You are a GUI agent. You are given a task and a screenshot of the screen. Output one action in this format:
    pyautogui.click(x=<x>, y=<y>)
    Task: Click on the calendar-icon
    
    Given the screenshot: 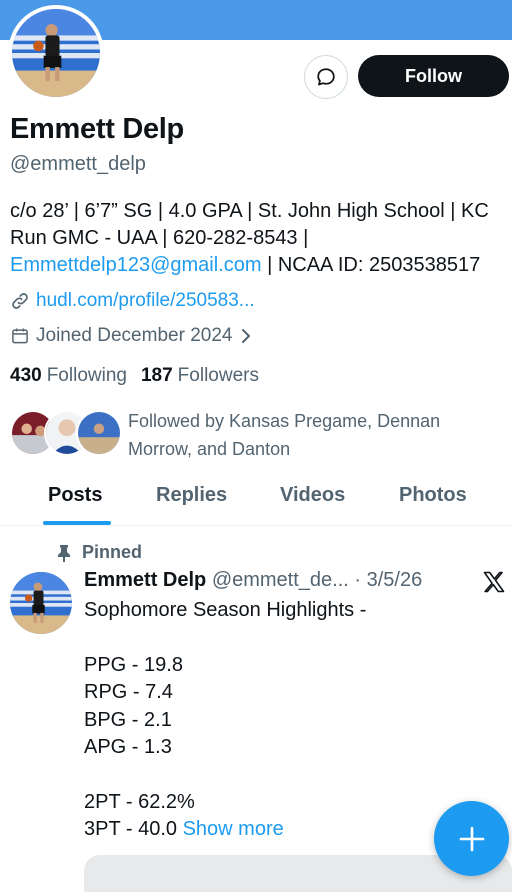 What is the action you would take?
    pyautogui.click(x=20, y=336)
    